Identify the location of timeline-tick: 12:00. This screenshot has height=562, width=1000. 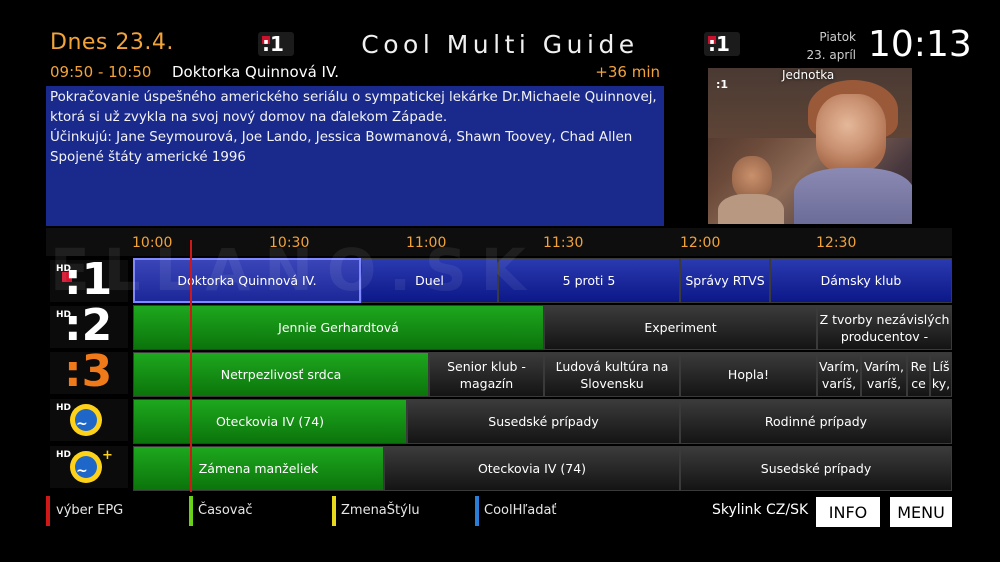
(700, 243).